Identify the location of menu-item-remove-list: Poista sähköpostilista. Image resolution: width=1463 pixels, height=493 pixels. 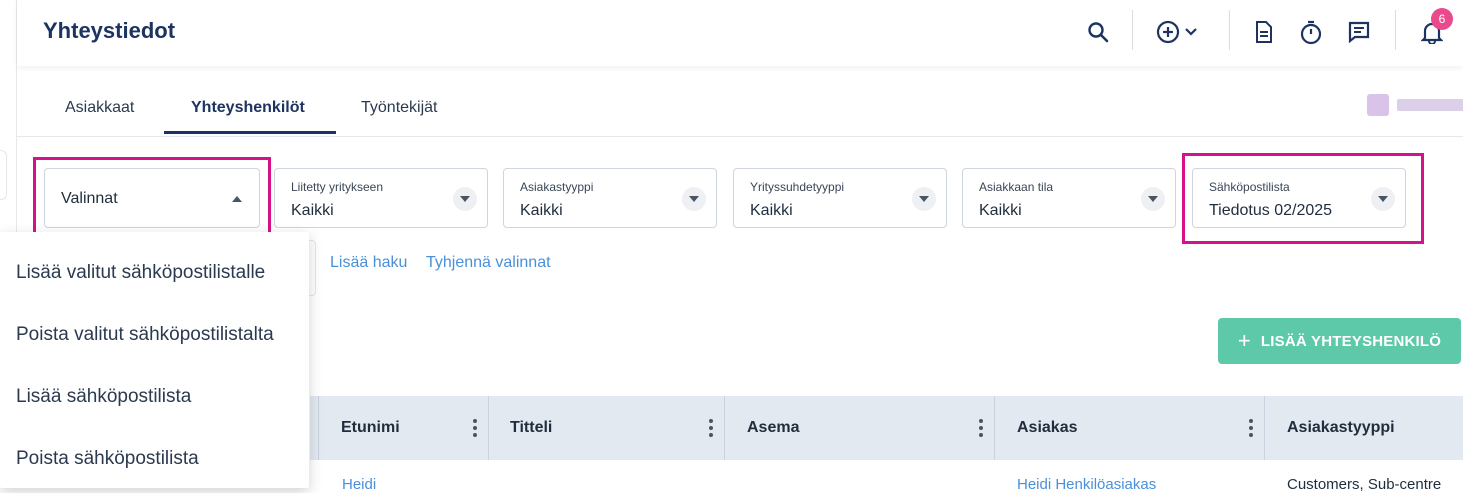
(107, 459).